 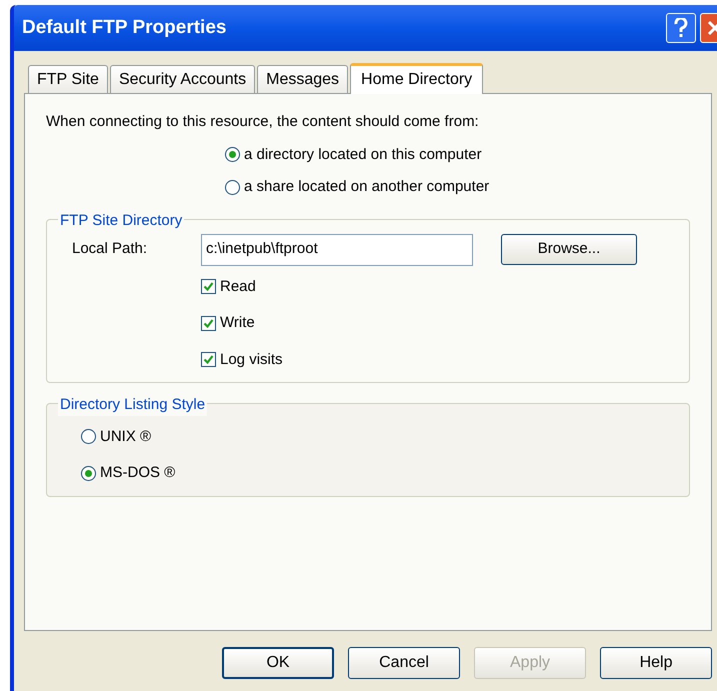 I want to click on radio-label: a directory located on this computer, so click(x=363, y=154).